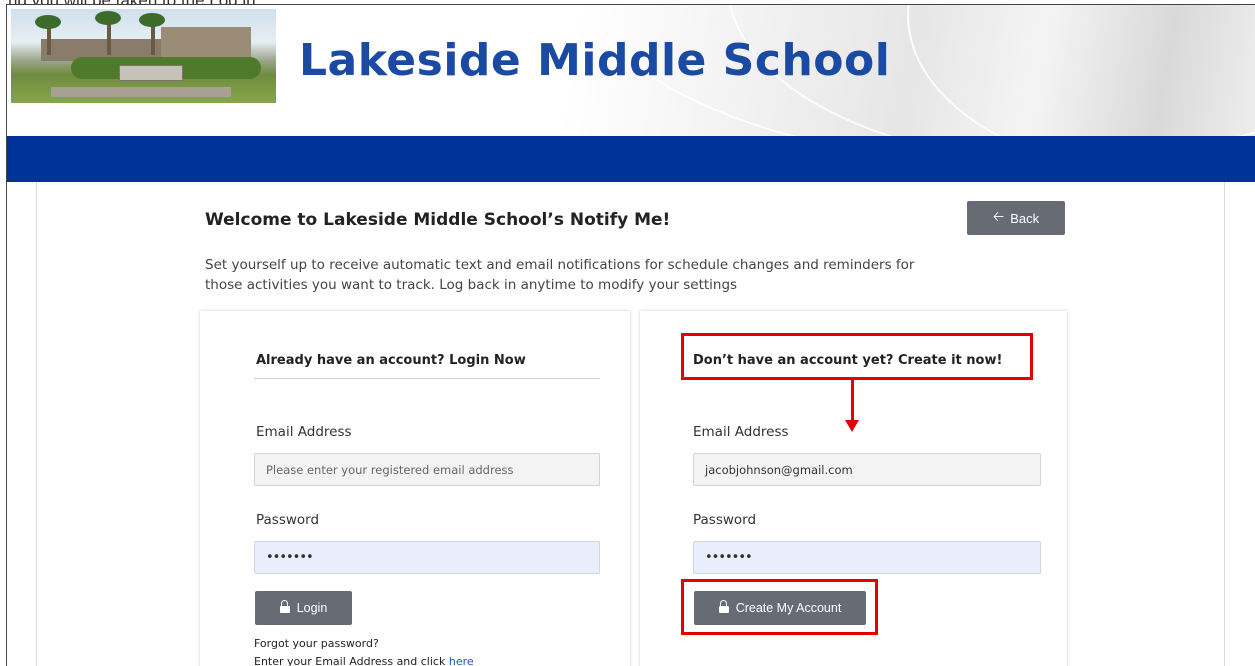  What do you see at coordinates (461, 660) in the screenshot?
I see `forgot-password-link: here` at bounding box center [461, 660].